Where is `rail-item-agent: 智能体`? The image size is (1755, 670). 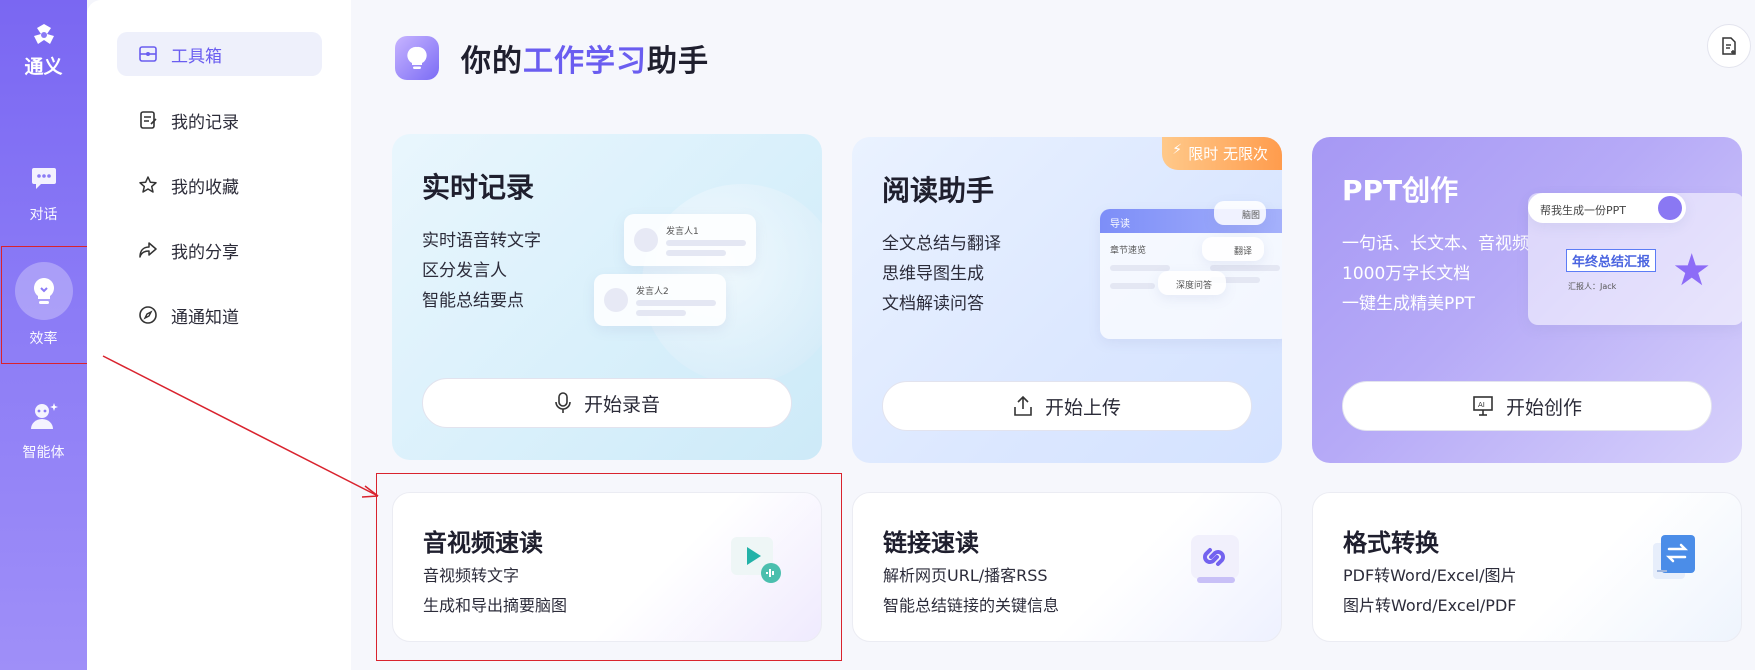 rail-item-agent: 智能体 is located at coordinates (43, 429).